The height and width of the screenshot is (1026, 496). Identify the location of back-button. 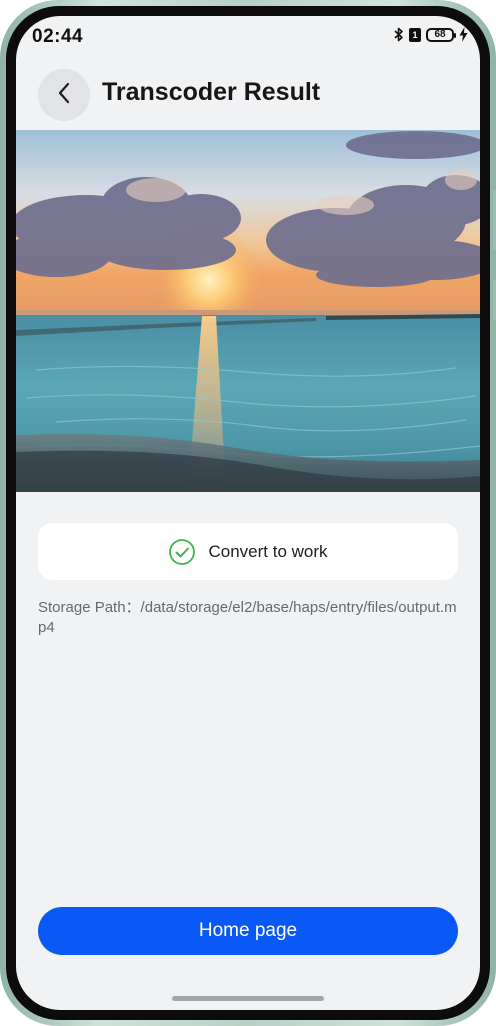
(64, 95).